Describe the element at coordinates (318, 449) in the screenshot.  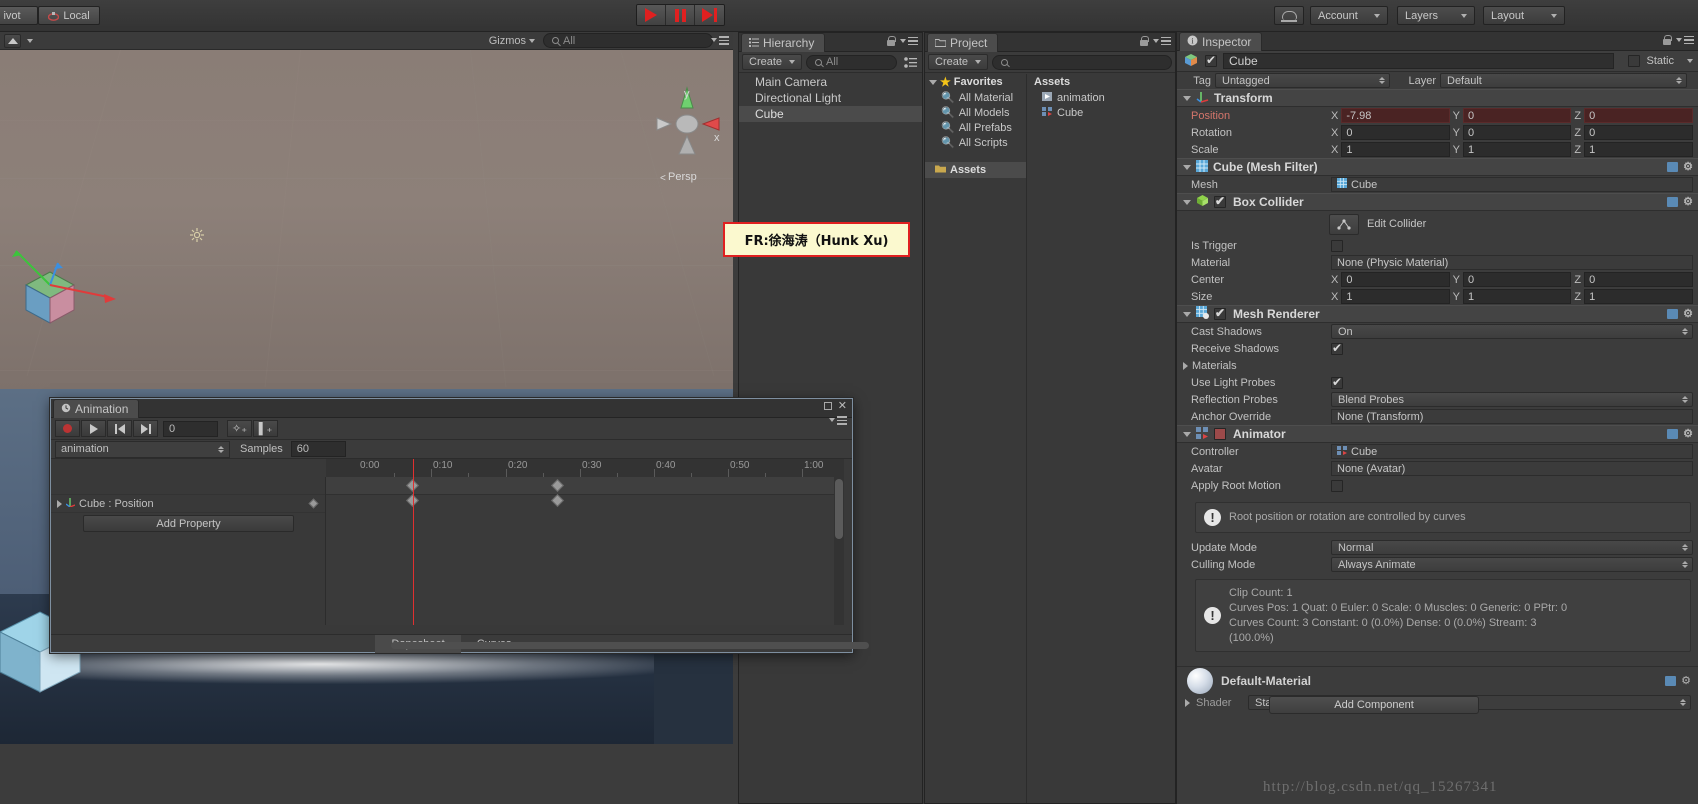
I see `samples-input: 60` at that location.